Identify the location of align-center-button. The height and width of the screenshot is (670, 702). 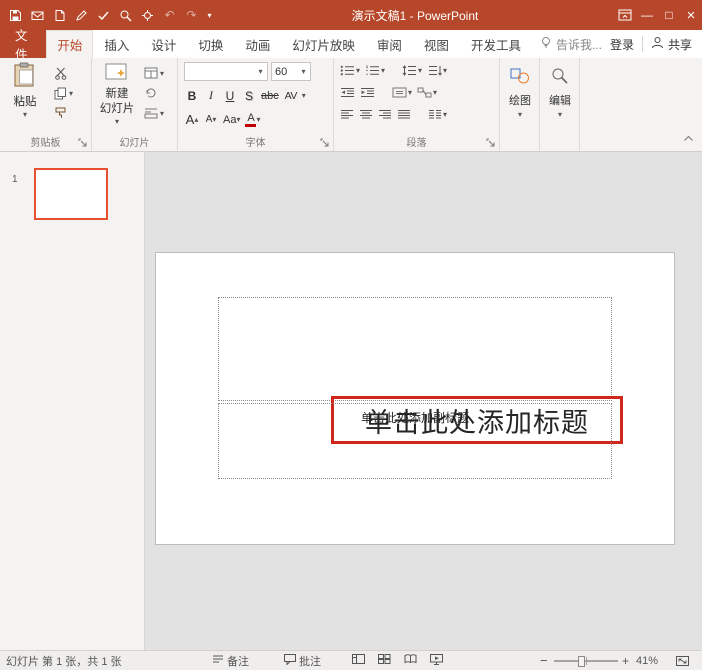
(366, 114).